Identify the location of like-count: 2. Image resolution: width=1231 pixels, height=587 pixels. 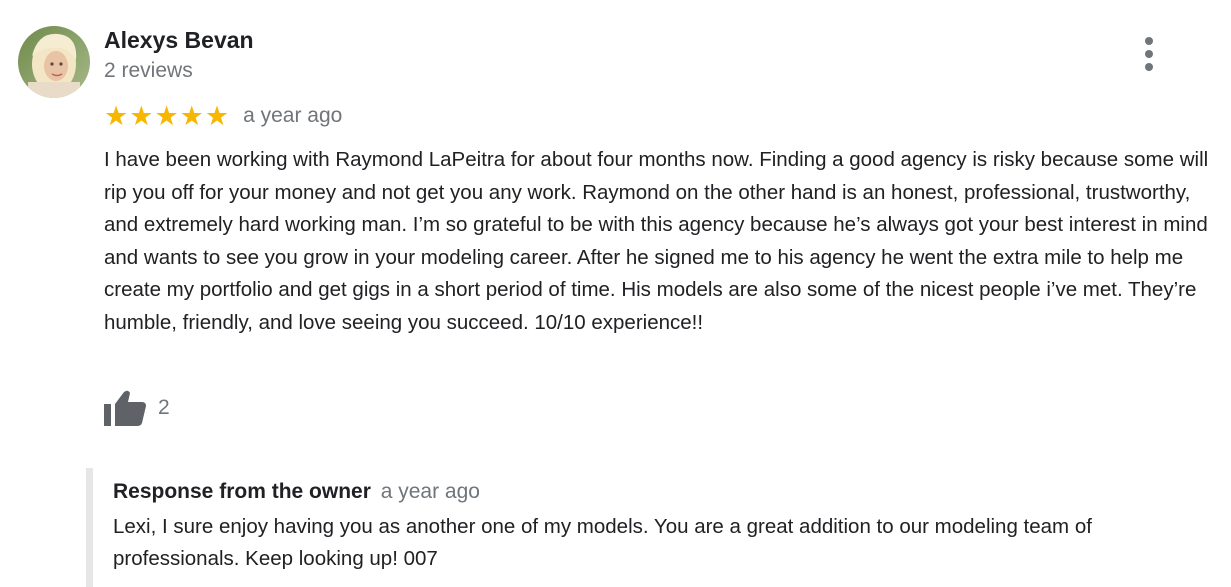
(164, 407).